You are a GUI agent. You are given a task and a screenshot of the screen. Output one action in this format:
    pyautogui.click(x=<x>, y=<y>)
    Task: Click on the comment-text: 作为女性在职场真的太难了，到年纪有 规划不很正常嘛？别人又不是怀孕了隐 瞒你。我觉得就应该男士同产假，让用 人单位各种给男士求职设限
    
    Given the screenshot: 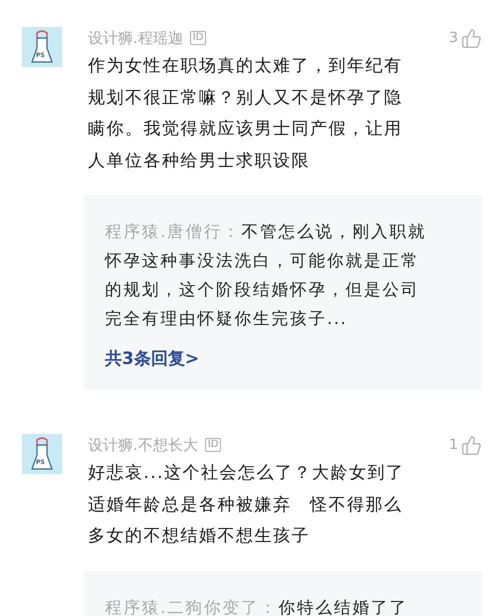 What is the action you would take?
    pyautogui.click(x=246, y=113)
    